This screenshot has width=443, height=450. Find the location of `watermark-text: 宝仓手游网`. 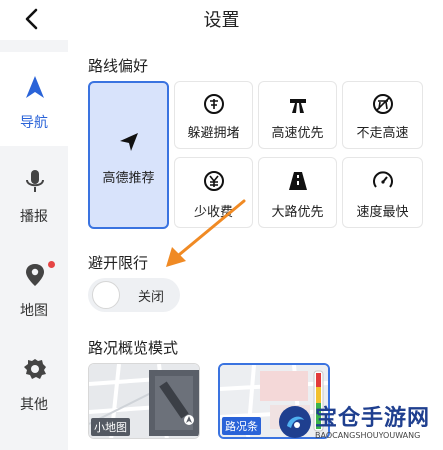

watermark-text: 宝仓手游网 is located at coordinates (373, 418).